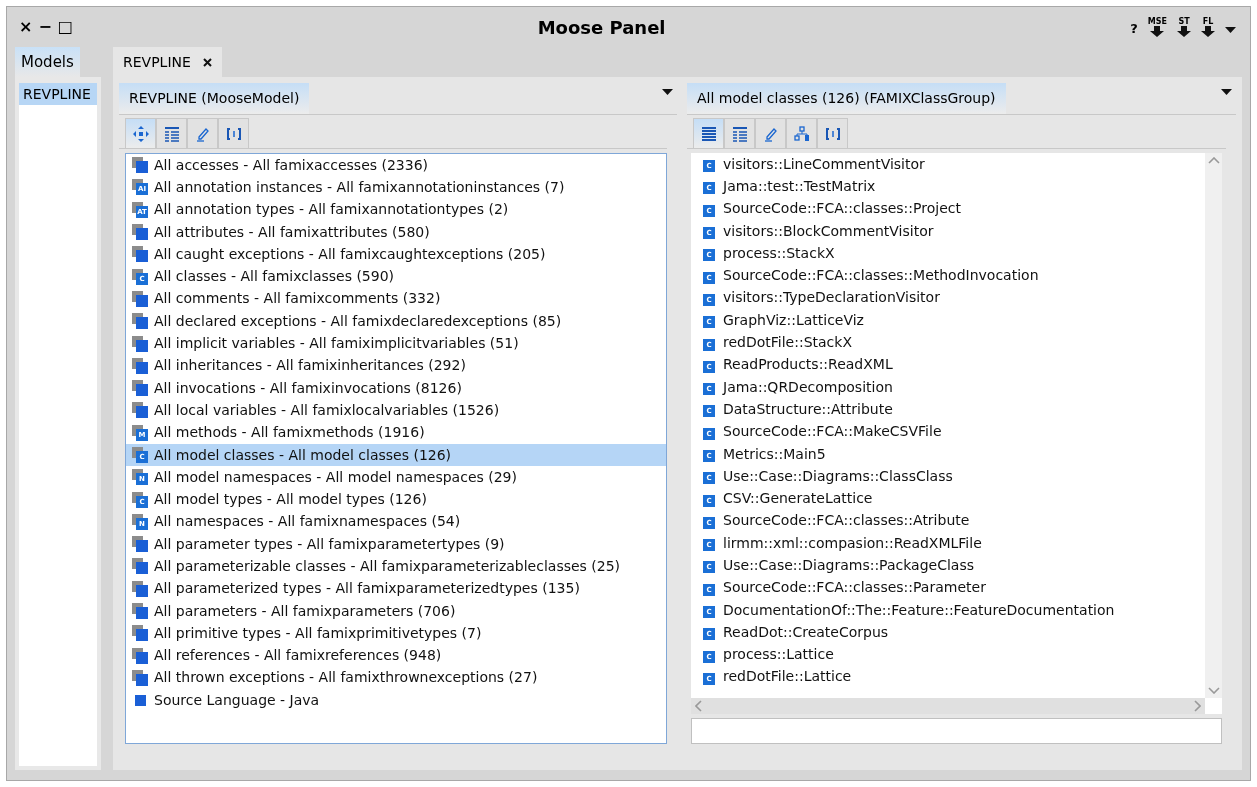  Describe the element at coordinates (1213, 706) in the screenshot. I see `scrollbar-corner` at that location.